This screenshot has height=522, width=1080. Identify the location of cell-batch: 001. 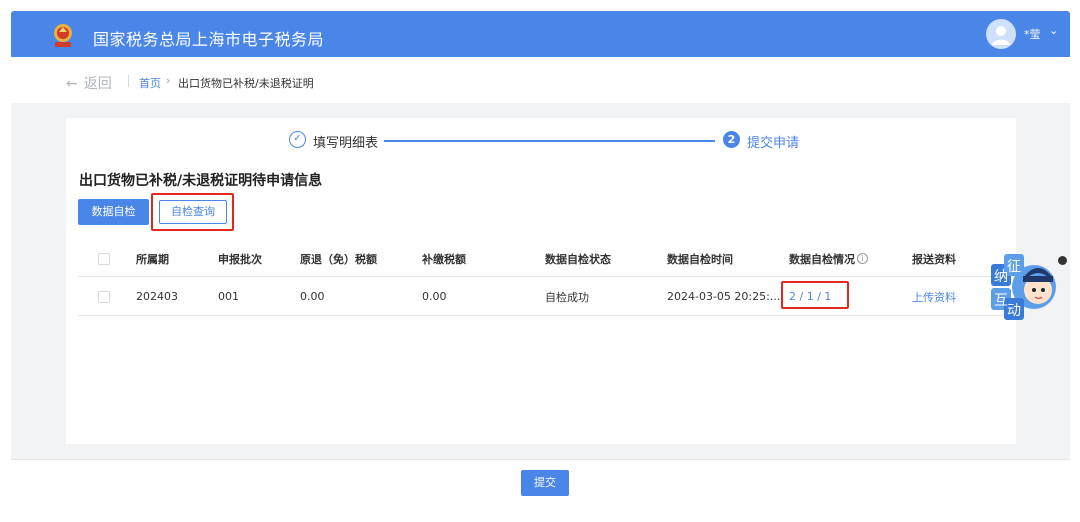
(228, 296).